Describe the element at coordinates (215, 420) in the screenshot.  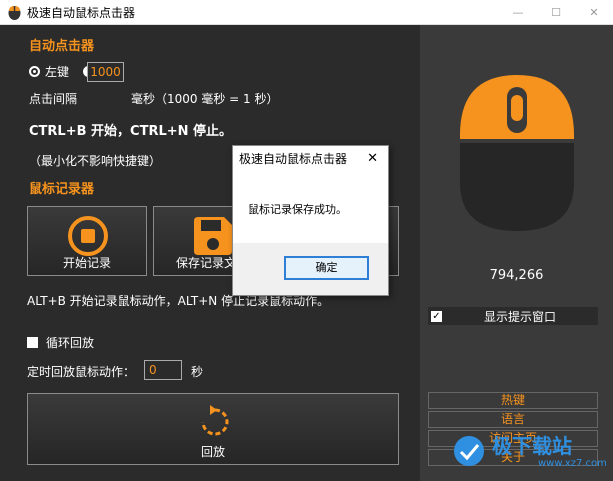
I see `replay-icon` at that location.